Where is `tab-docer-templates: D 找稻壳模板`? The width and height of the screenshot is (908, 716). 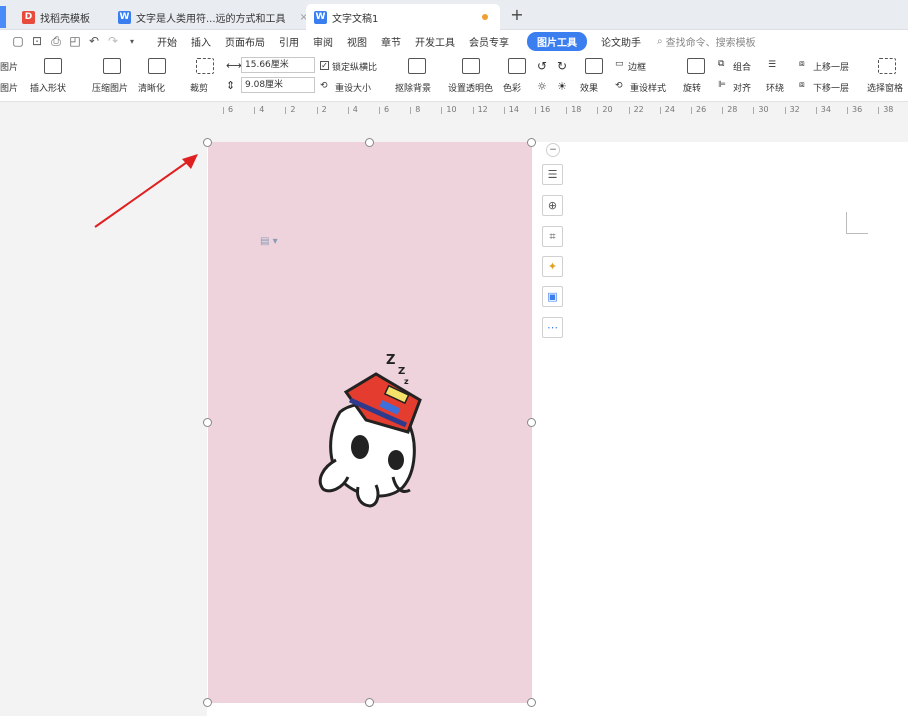
tab-docer-templates: D 找稻壳模板 is located at coordinates (56, 17).